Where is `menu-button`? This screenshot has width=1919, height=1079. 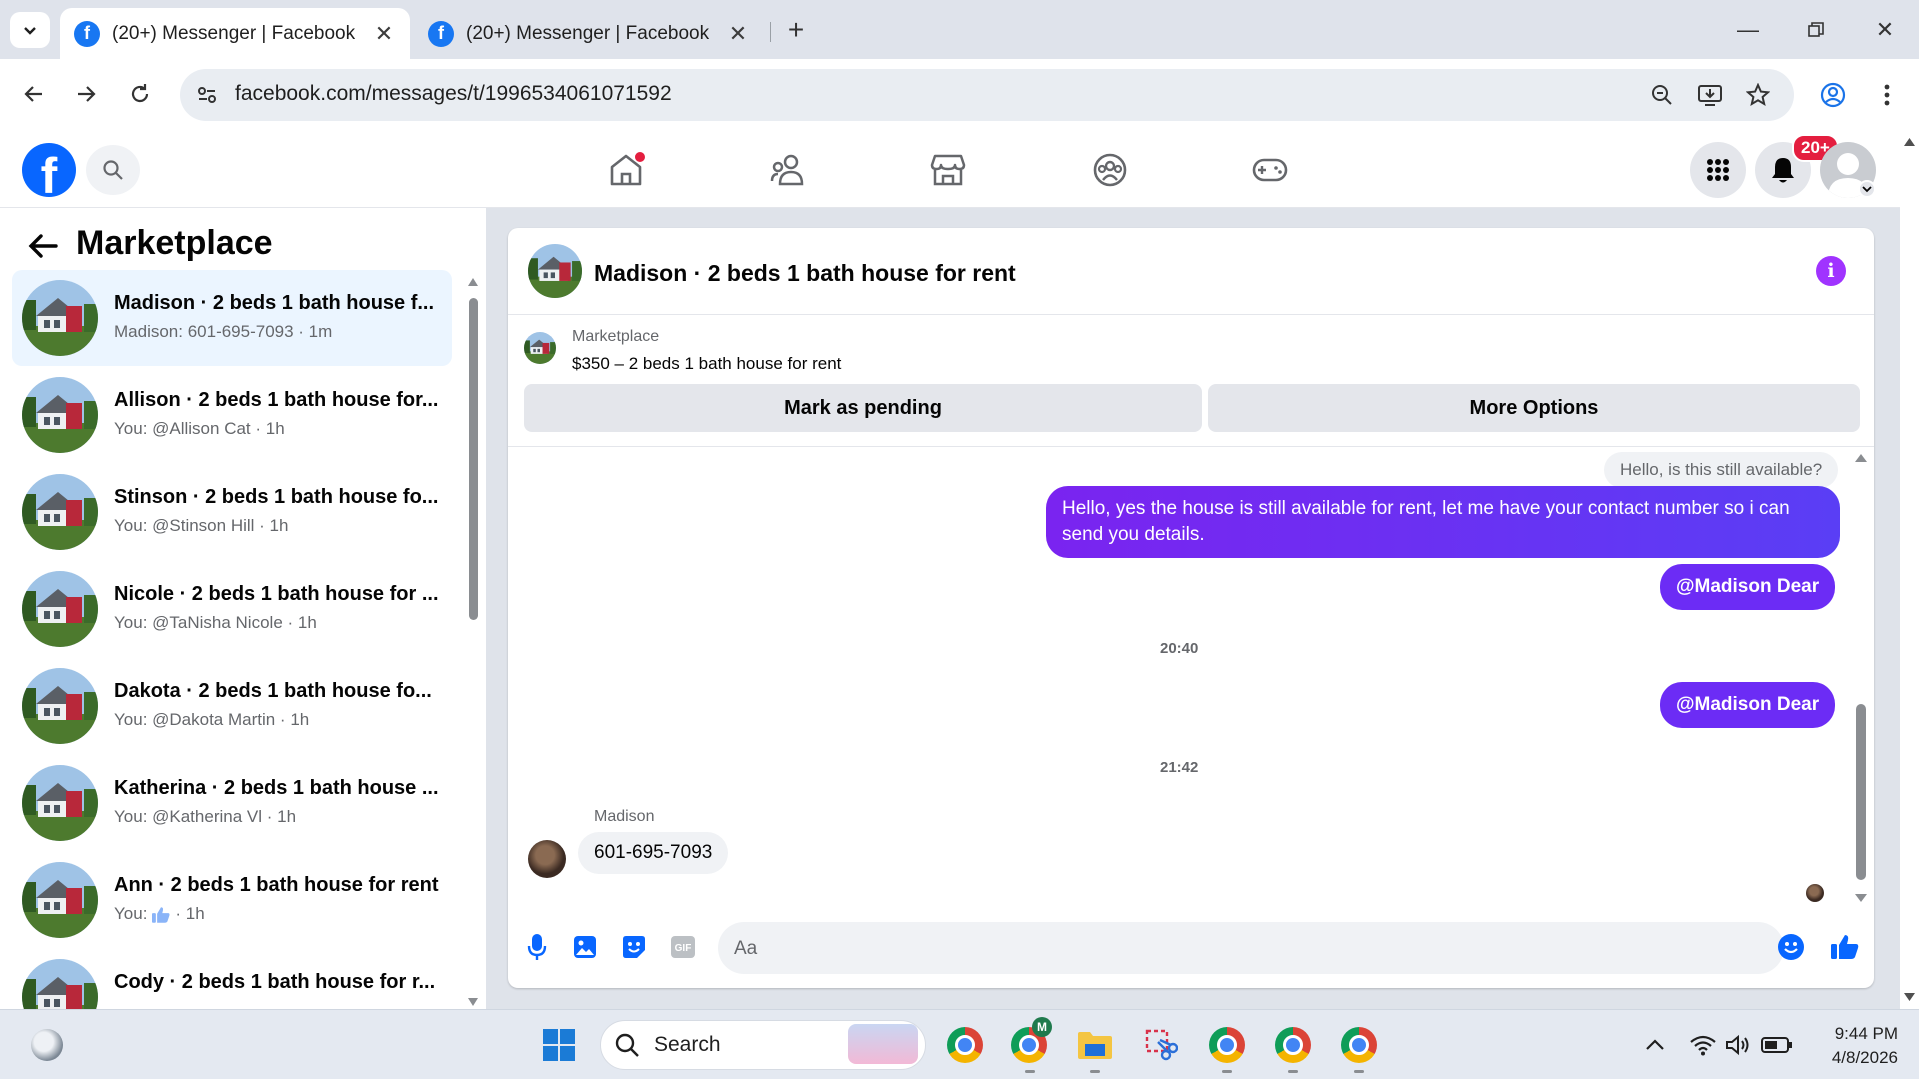
menu-button is located at coordinates (1718, 170).